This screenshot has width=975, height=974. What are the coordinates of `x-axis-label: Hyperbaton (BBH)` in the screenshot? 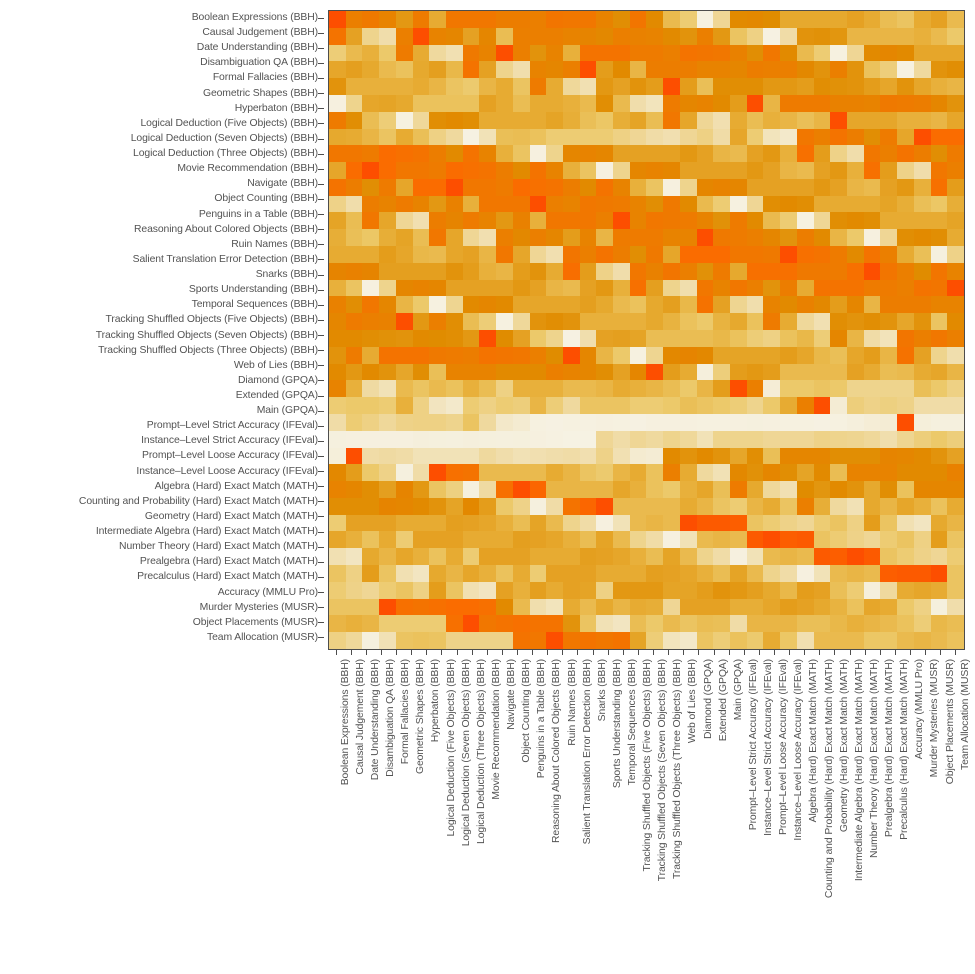 It's located at (436, 701).